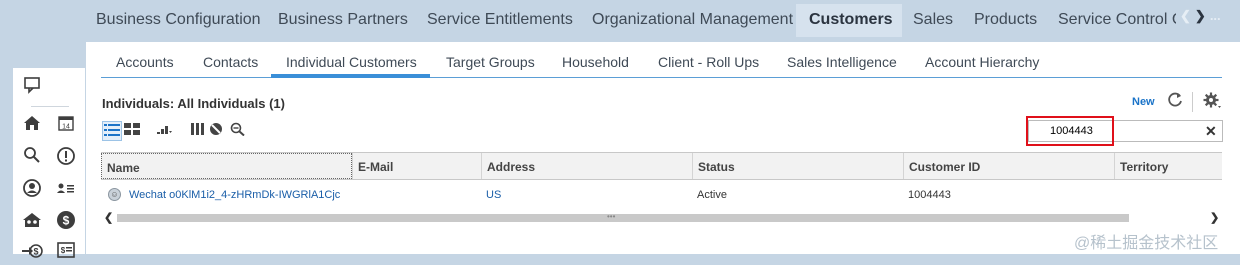 The image size is (1240, 265). What do you see at coordinates (66, 127) in the screenshot?
I see `svg-text: 14` at bounding box center [66, 127].